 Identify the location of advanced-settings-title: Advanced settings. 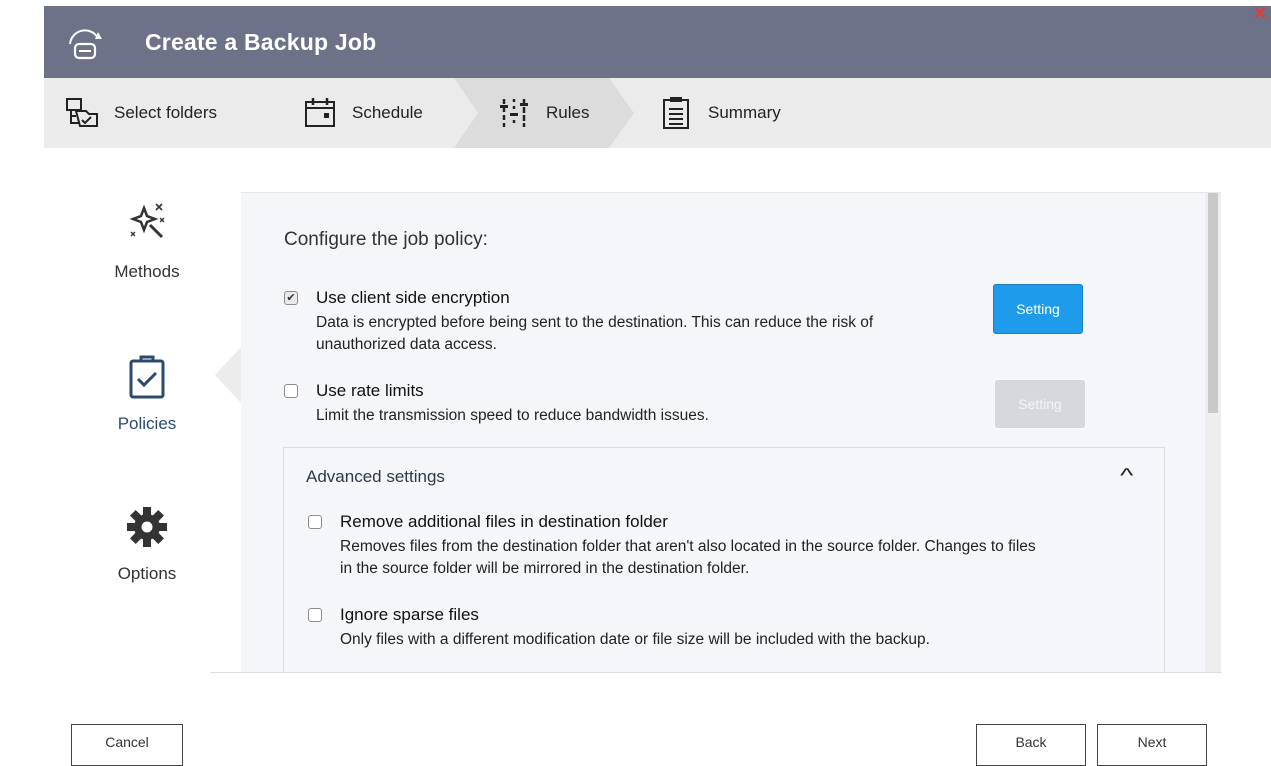
(375, 477).